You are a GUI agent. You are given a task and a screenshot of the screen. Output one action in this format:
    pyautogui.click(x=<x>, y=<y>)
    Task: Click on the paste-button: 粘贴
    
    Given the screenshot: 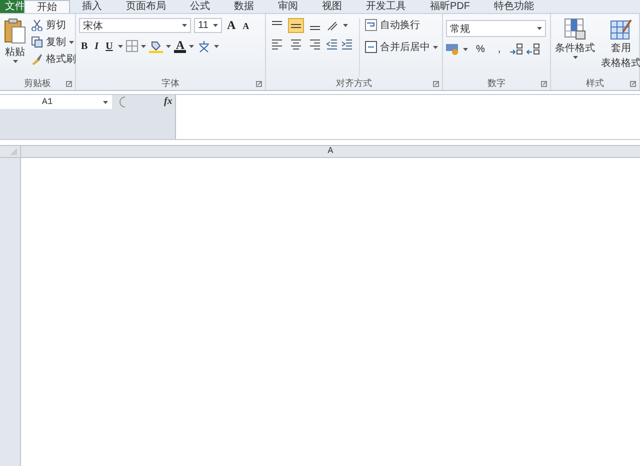 What is the action you would take?
    pyautogui.click(x=15, y=47)
    